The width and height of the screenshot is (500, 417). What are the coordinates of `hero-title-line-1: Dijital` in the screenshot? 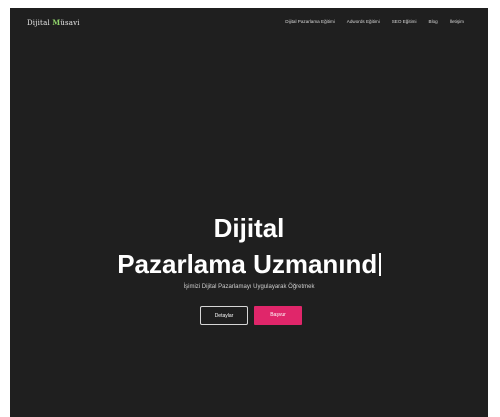 It's located at (249, 228).